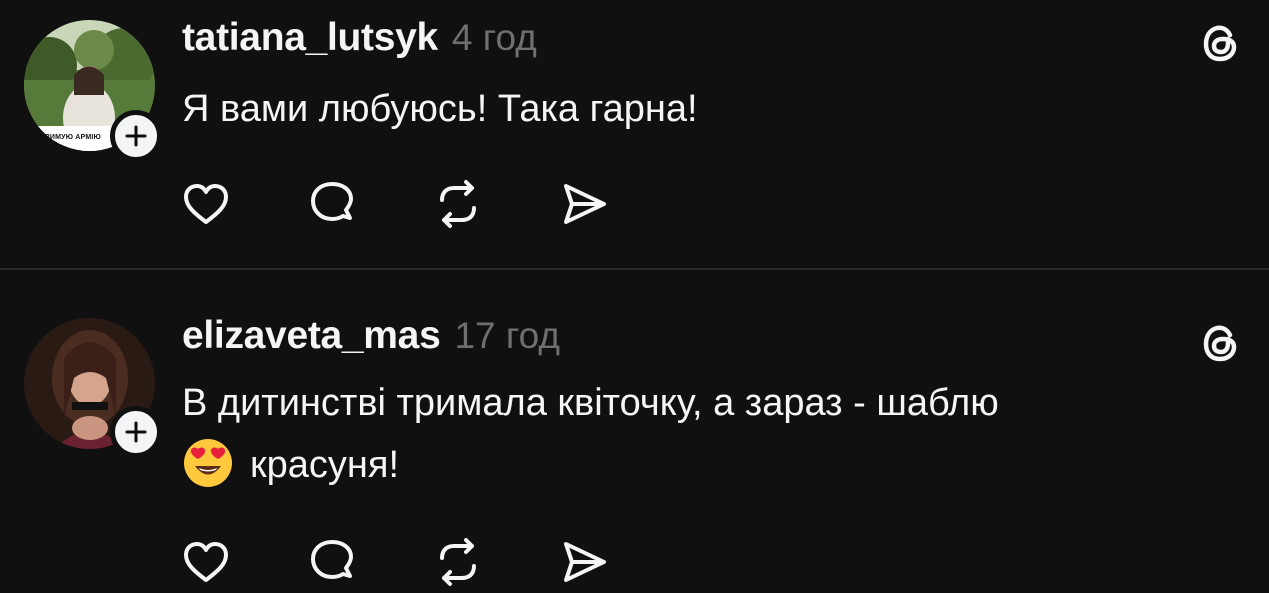  Describe the element at coordinates (440, 109) in the screenshot. I see `post-text: Я вами любуюсь! Така гарна!` at that location.